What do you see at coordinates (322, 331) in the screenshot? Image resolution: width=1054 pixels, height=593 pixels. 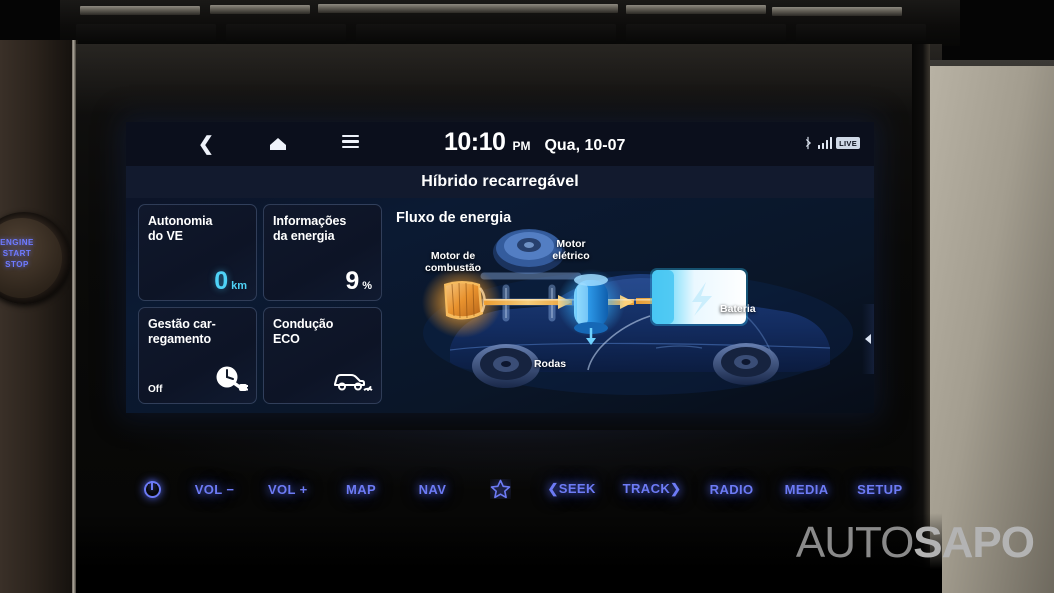 I see `card-title: Condução ECO` at bounding box center [322, 331].